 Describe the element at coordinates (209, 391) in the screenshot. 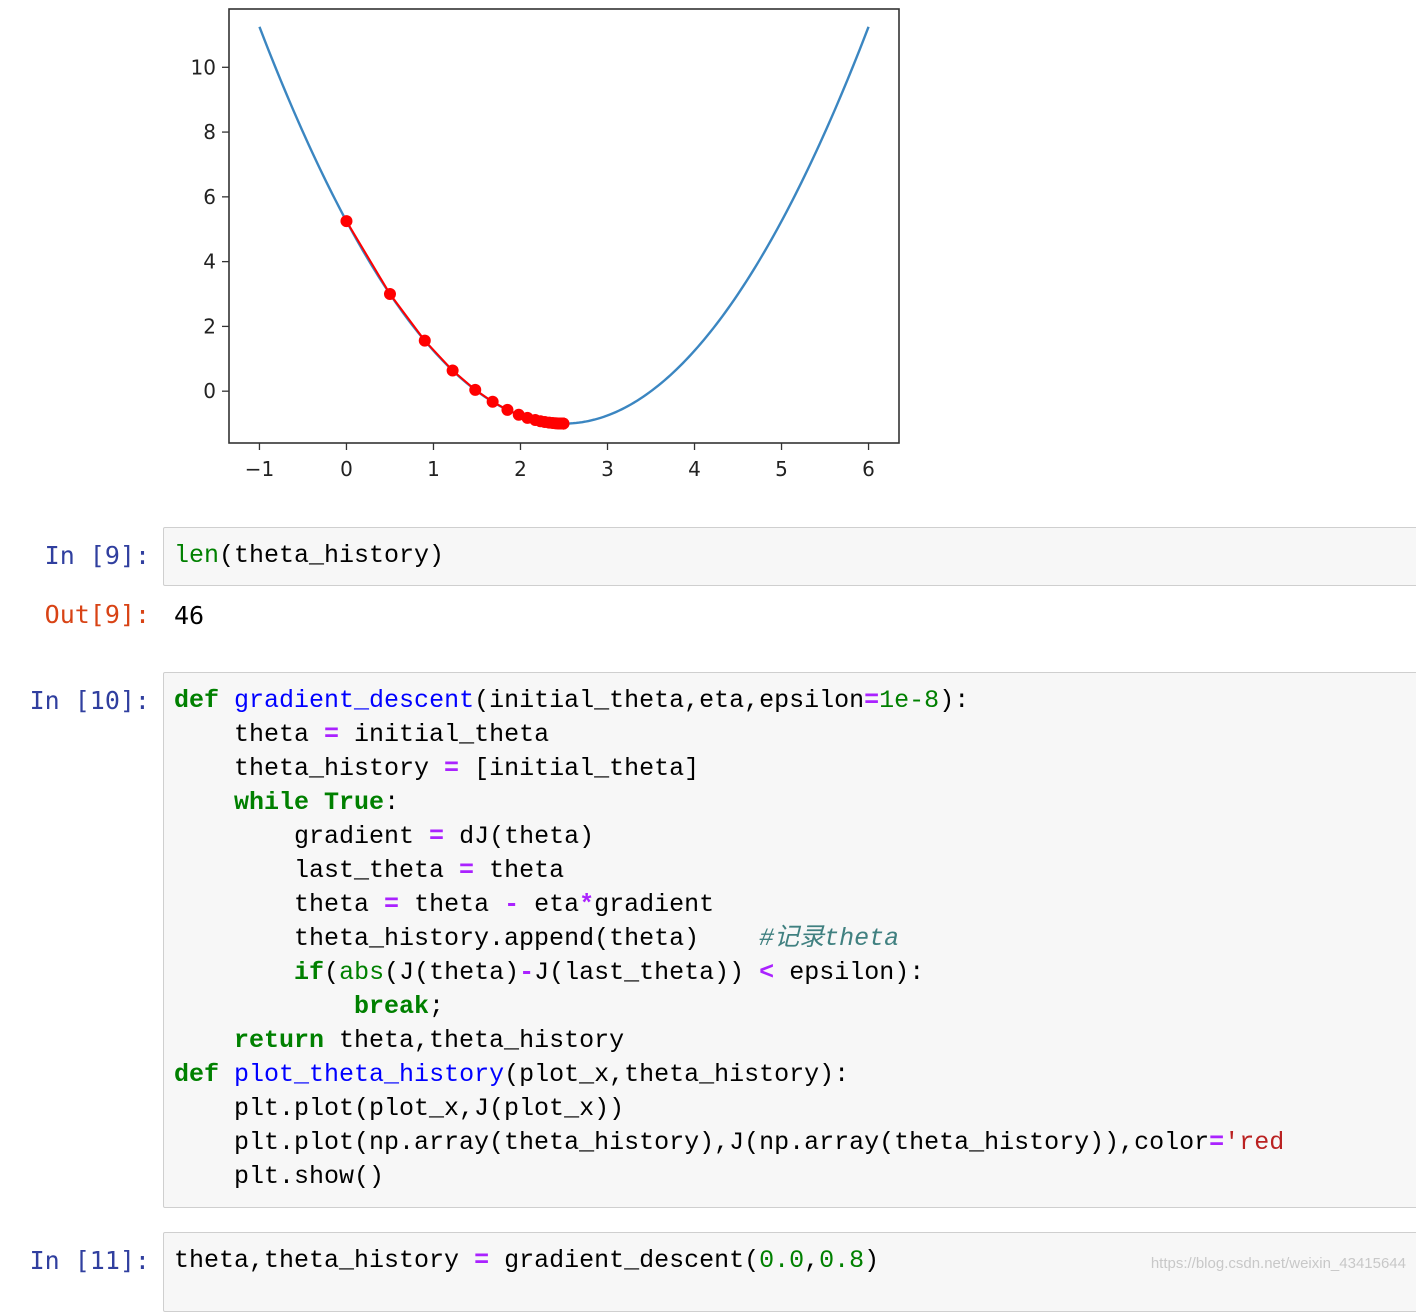

I see `y-tick-label: 0` at that location.